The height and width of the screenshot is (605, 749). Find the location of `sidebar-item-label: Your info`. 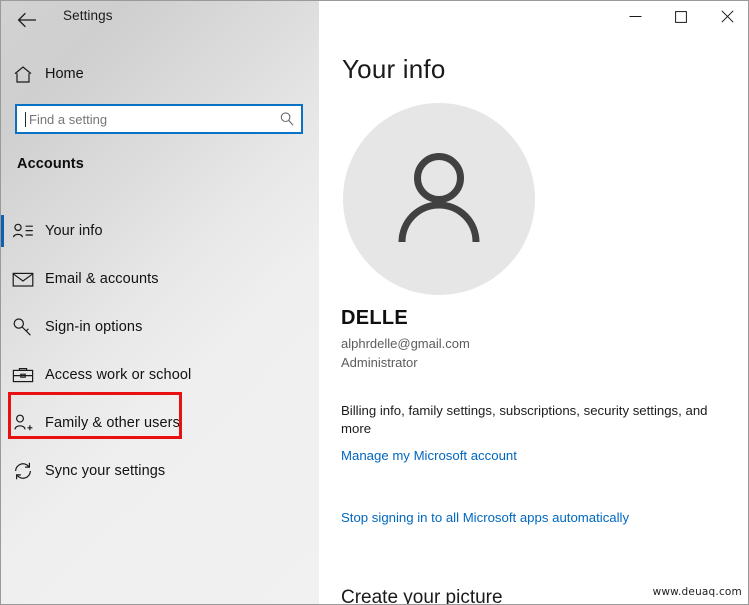

sidebar-item-label: Your info is located at coordinates (74, 231).